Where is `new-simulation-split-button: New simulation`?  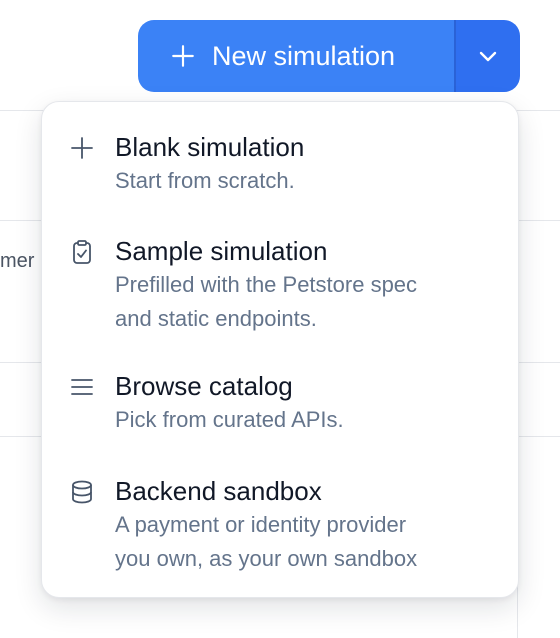 new-simulation-split-button: New simulation is located at coordinates (329, 56).